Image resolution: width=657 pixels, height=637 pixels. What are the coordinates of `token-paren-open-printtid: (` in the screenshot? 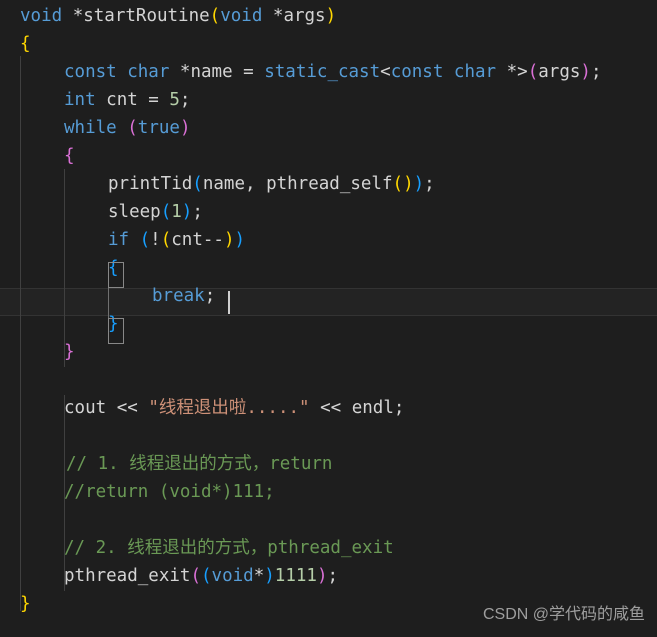 It's located at (197, 184).